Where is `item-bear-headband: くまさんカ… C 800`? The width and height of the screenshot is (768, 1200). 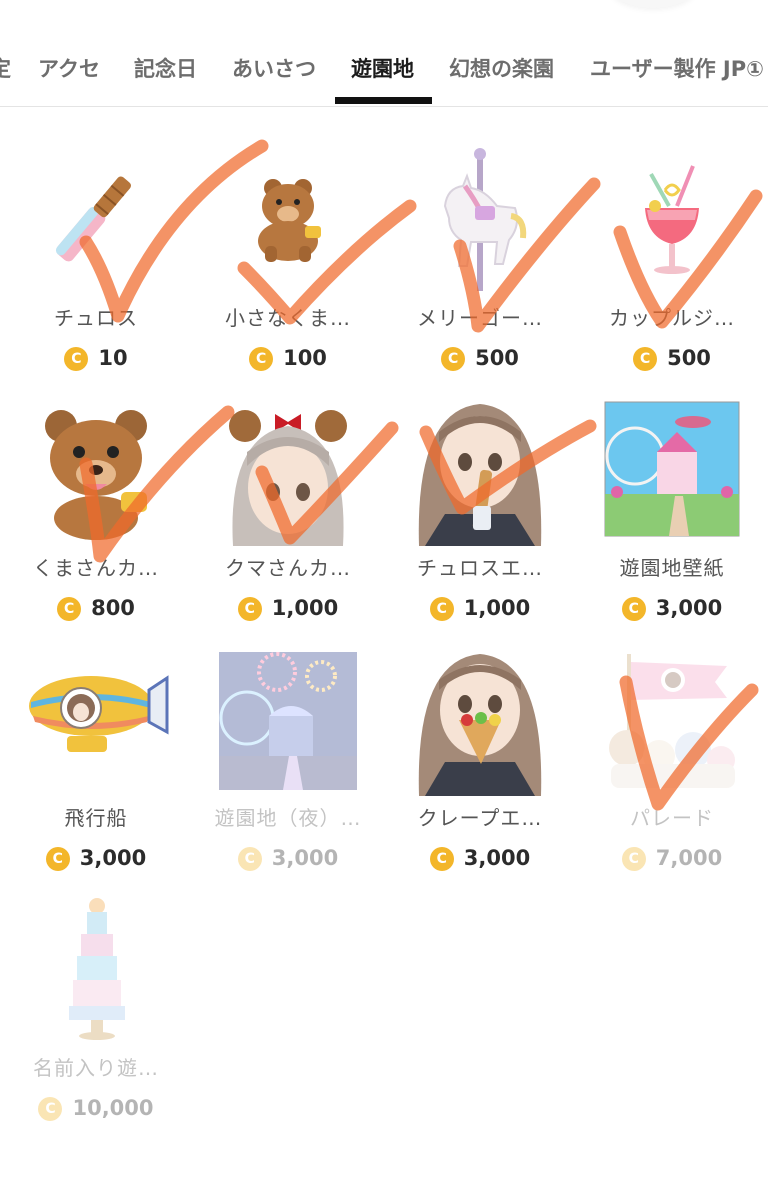
item-bear-headband: くまさんカ… C 800 is located at coordinates (96, 501).